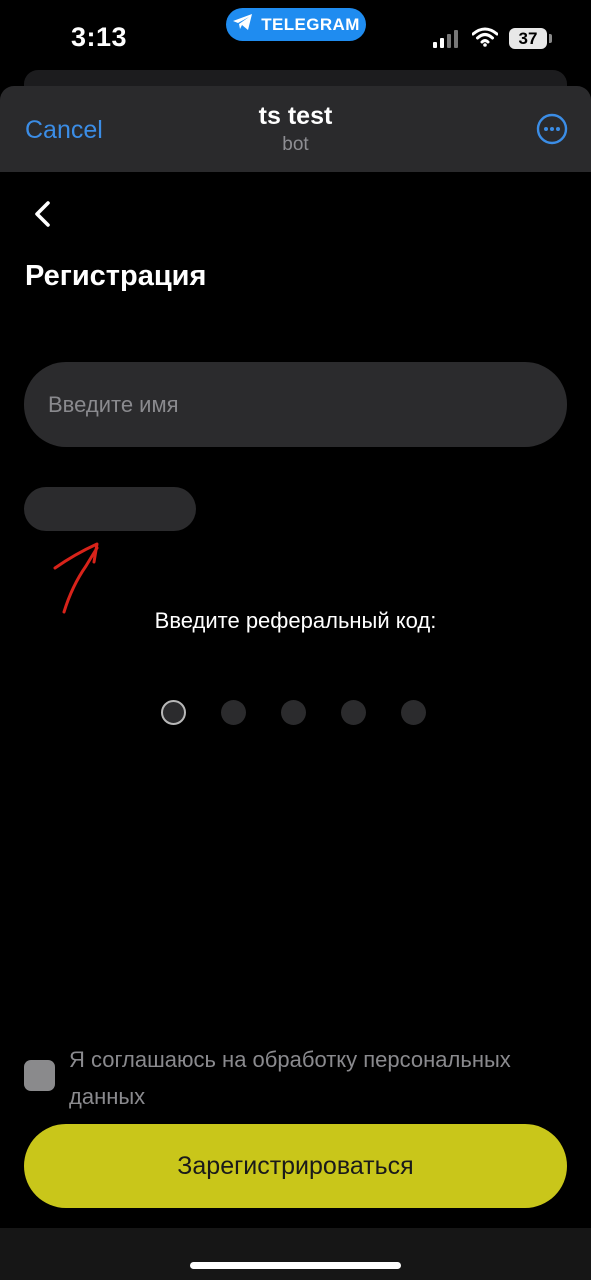  What do you see at coordinates (39, 1075) in the screenshot?
I see `consent-checkbox` at bounding box center [39, 1075].